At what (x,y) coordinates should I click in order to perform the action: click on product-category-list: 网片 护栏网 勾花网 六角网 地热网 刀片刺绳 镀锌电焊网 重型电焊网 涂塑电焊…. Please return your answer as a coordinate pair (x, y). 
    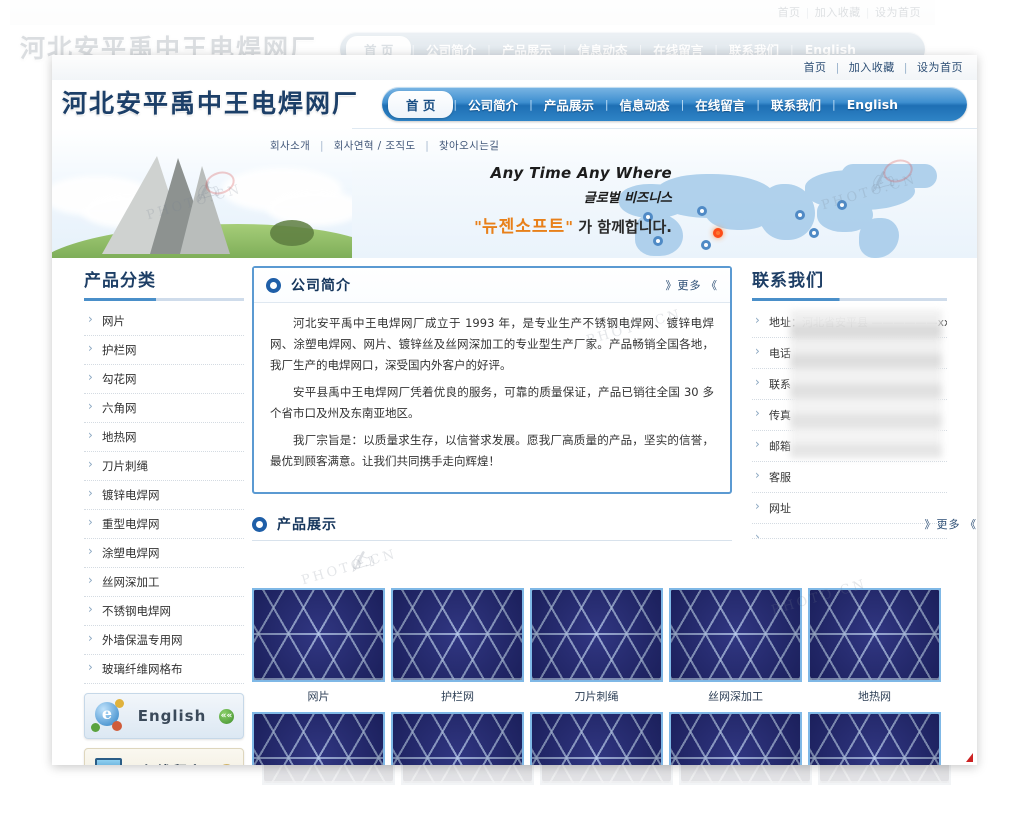
    Looking at the image, I should click on (164, 495).